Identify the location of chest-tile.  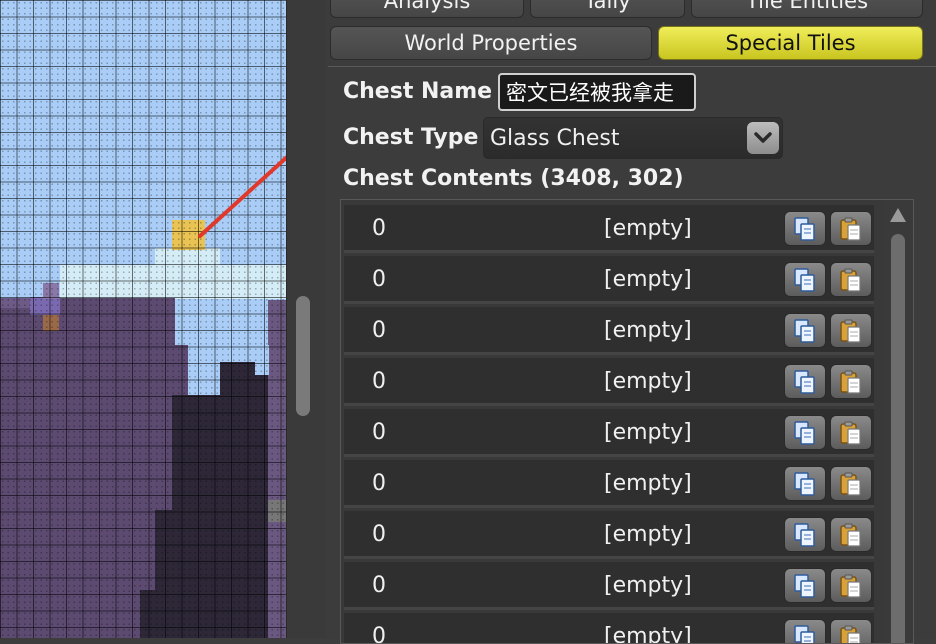
(188, 235).